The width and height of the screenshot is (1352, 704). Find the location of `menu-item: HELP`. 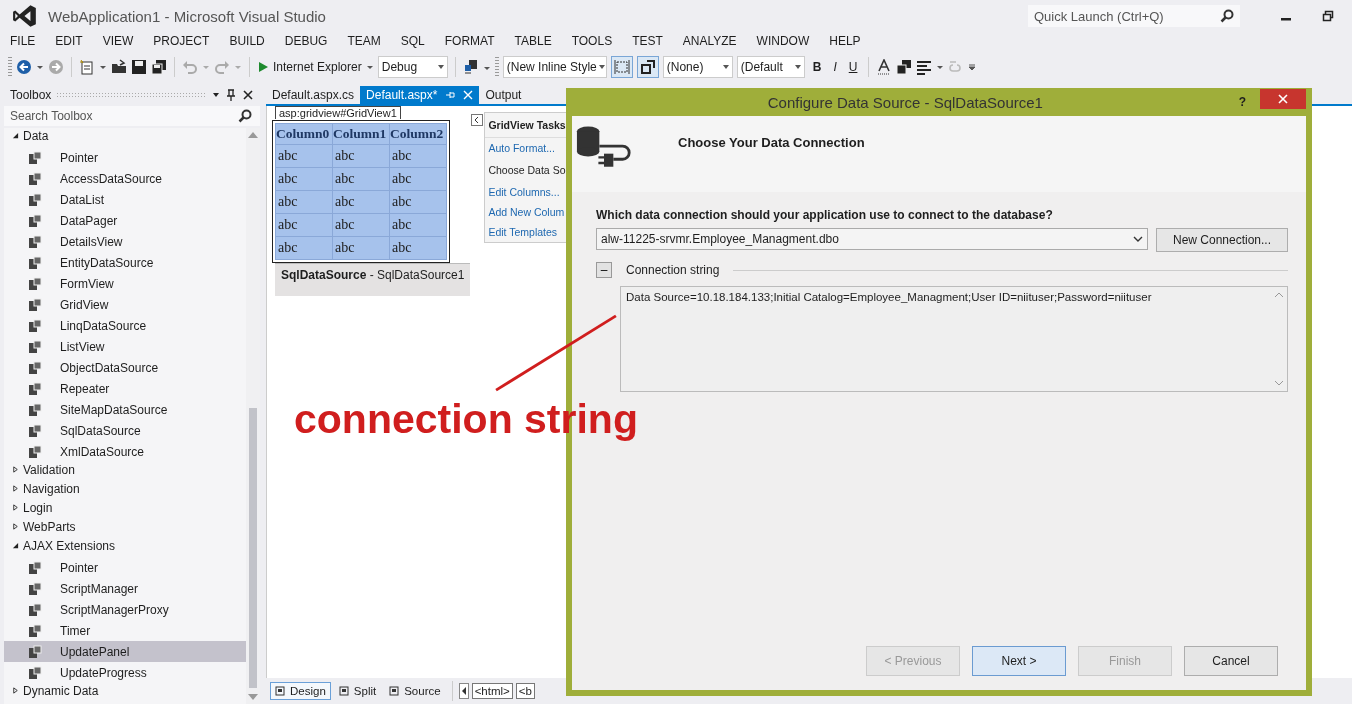

menu-item: HELP is located at coordinates (845, 41).